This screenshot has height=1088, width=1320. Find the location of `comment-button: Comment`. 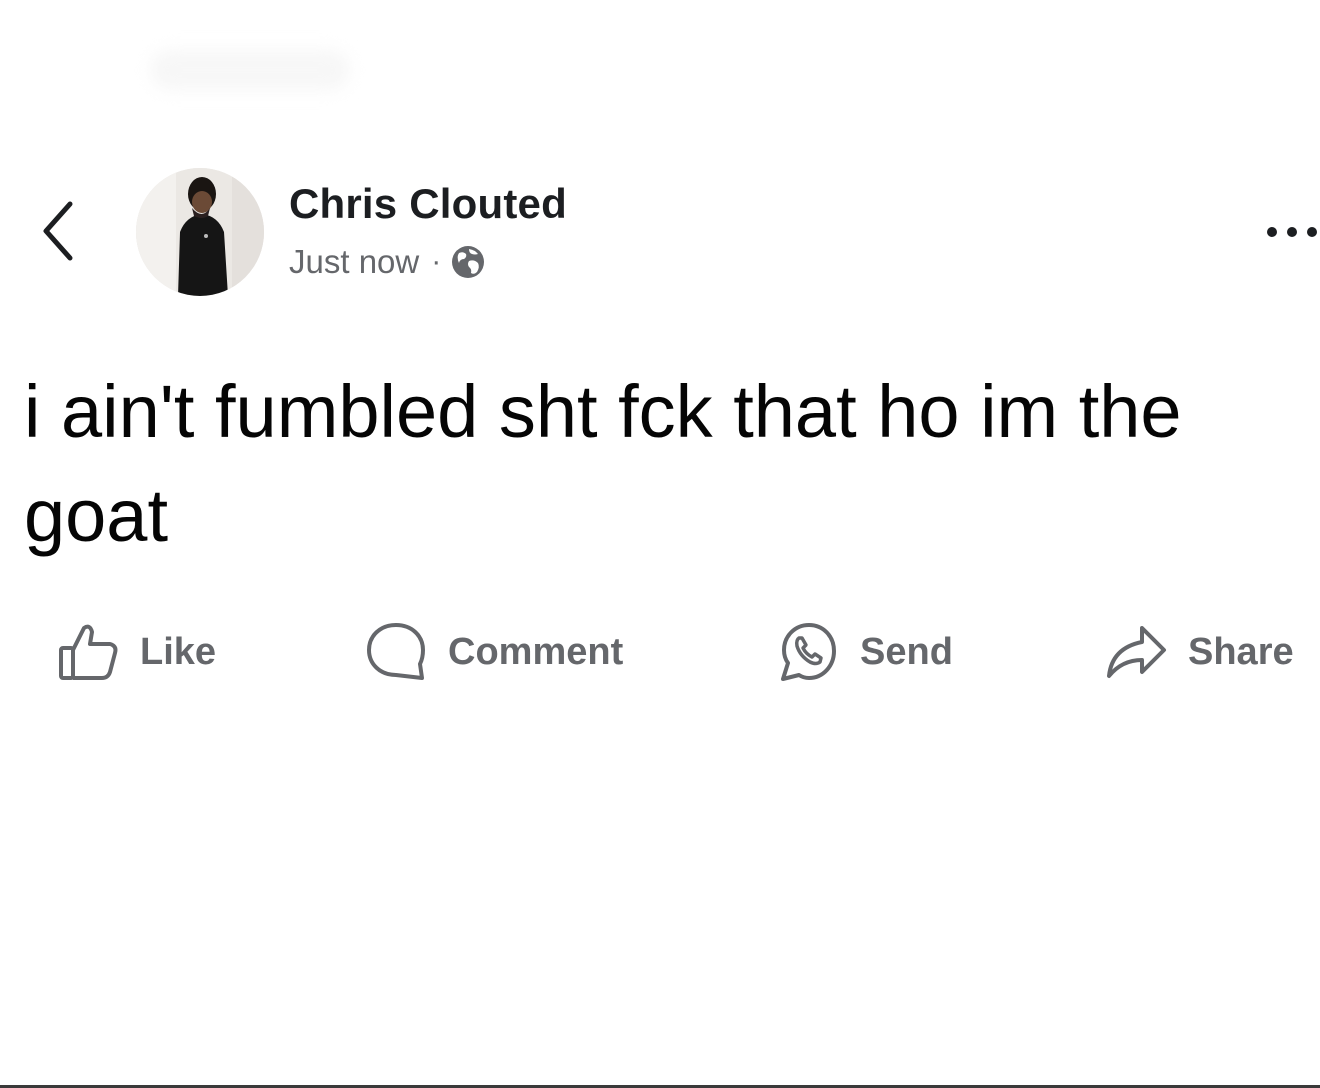

comment-button: Comment is located at coordinates (493, 652).